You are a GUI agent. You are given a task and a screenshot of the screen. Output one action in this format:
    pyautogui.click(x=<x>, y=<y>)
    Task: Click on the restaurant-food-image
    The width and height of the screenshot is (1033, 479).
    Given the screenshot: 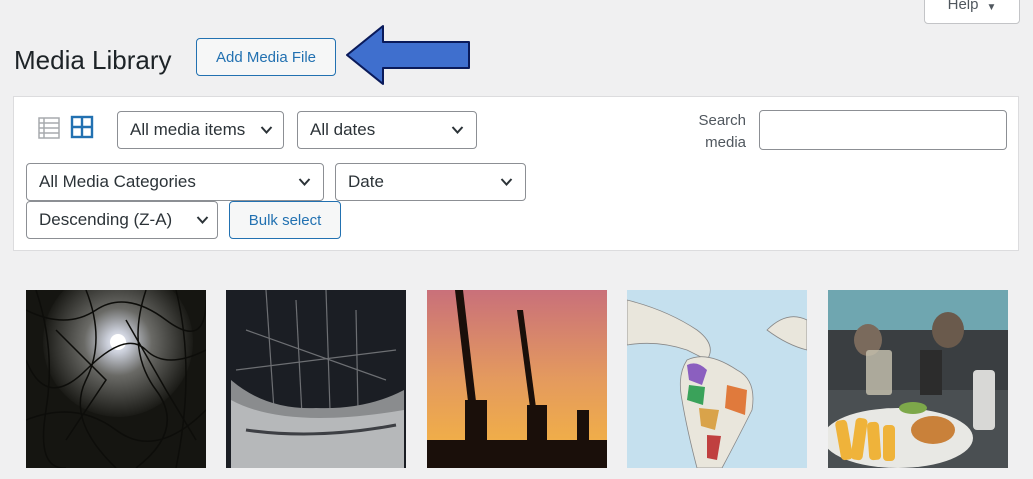 What is the action you would take?
    pyautogui.click(x=918, y=379)
    